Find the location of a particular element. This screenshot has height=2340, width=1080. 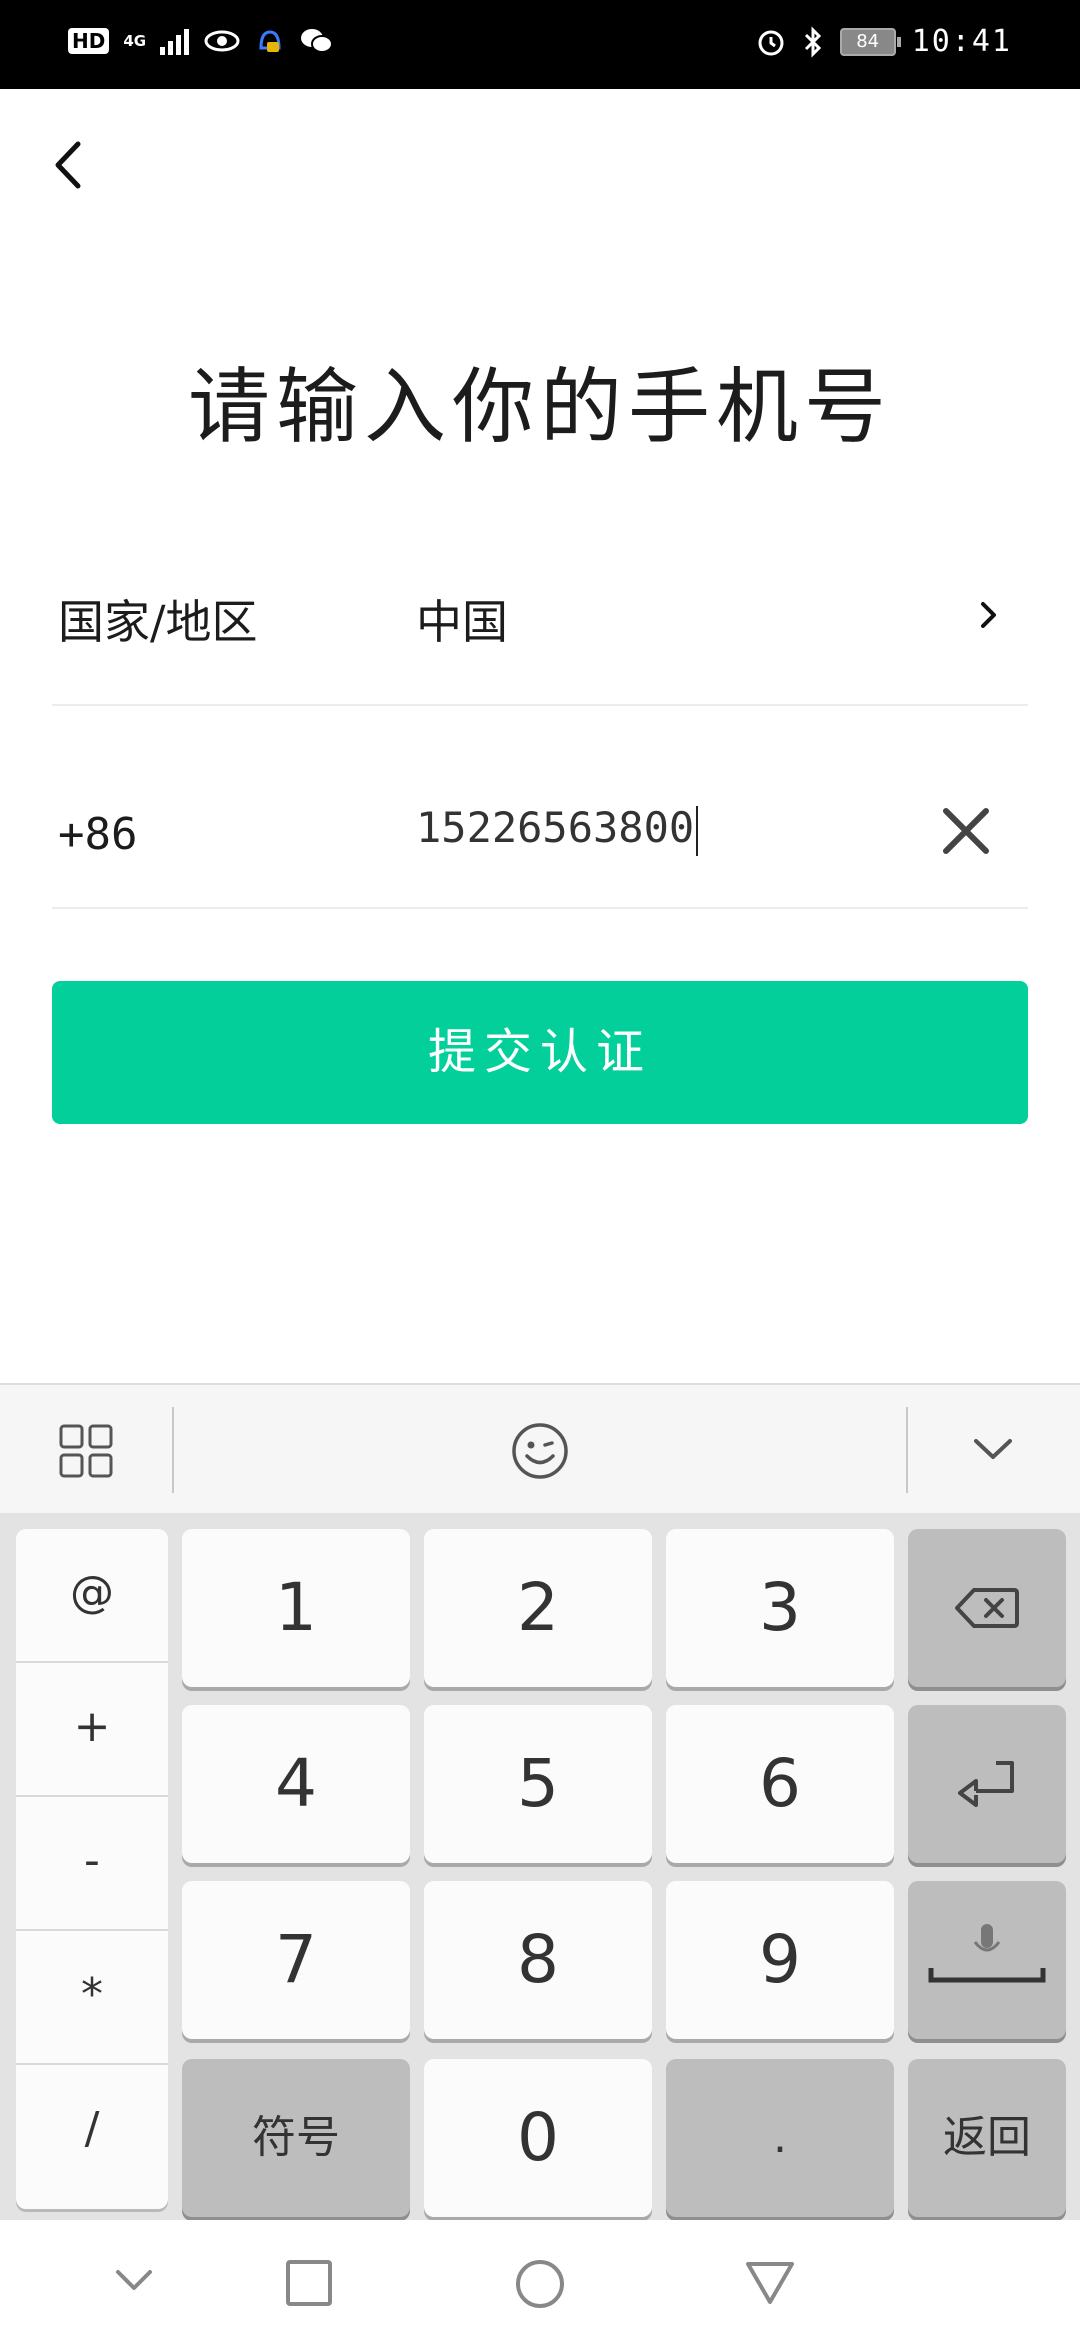

wechat-icon is located at coordinates (317, 41).